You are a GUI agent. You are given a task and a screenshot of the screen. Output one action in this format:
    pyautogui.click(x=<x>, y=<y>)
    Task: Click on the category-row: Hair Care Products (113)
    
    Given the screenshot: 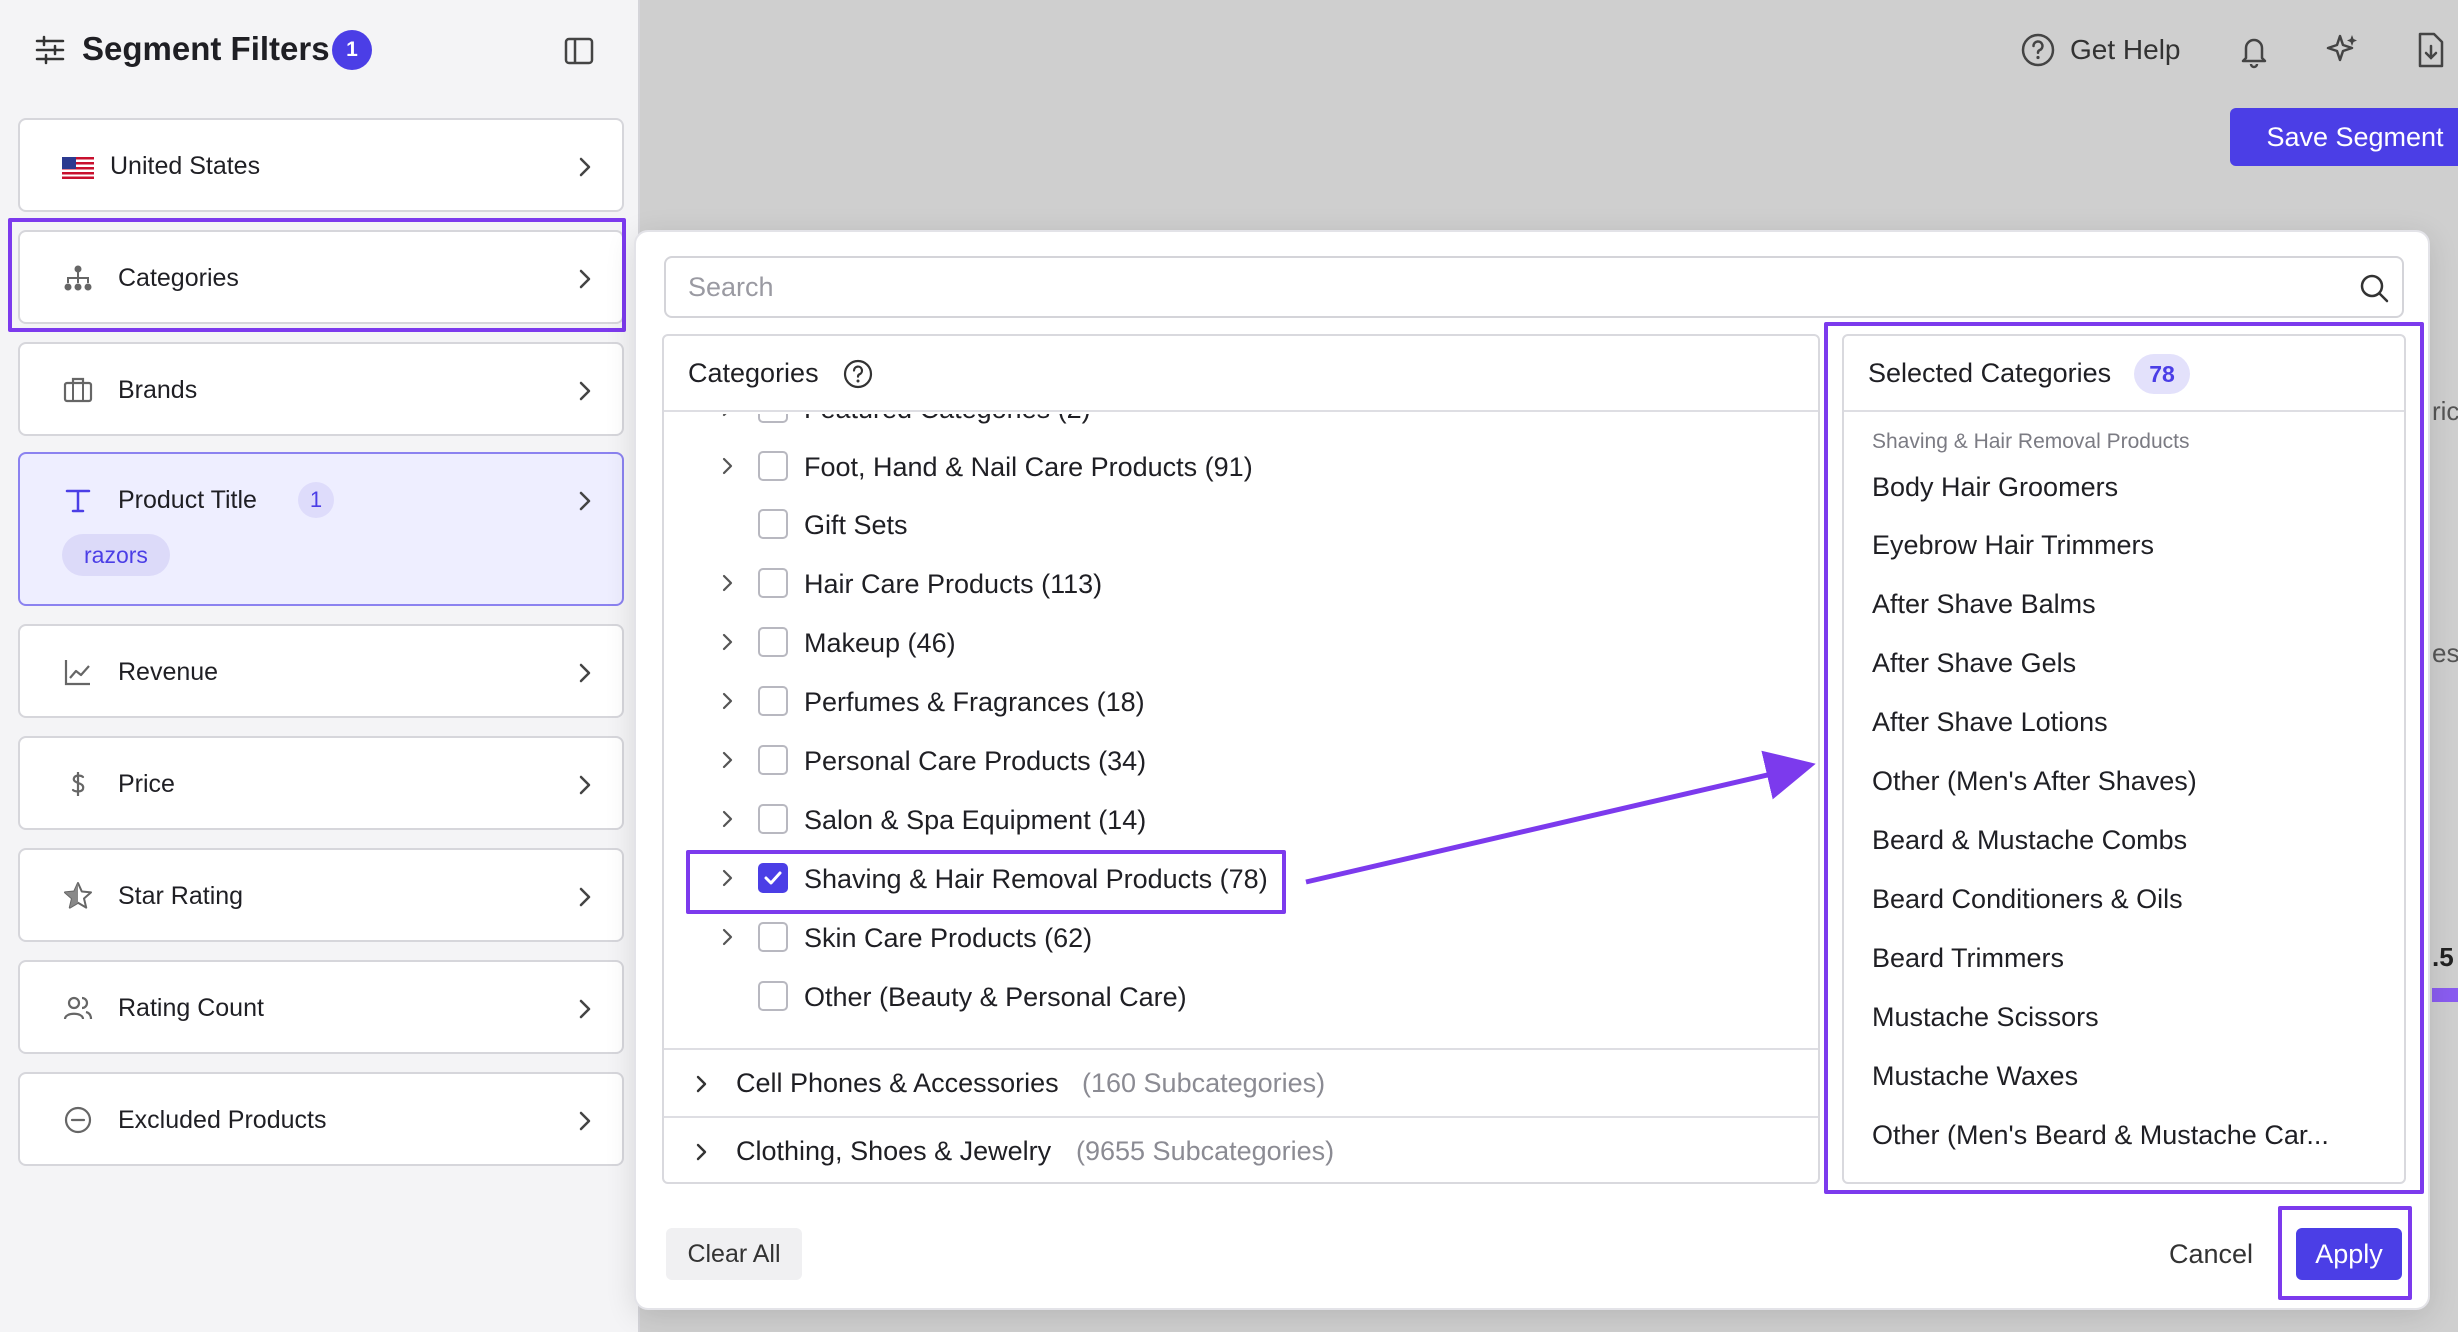 What is the action you would take?
    pyautogui.click(x=1241, y=584)
    